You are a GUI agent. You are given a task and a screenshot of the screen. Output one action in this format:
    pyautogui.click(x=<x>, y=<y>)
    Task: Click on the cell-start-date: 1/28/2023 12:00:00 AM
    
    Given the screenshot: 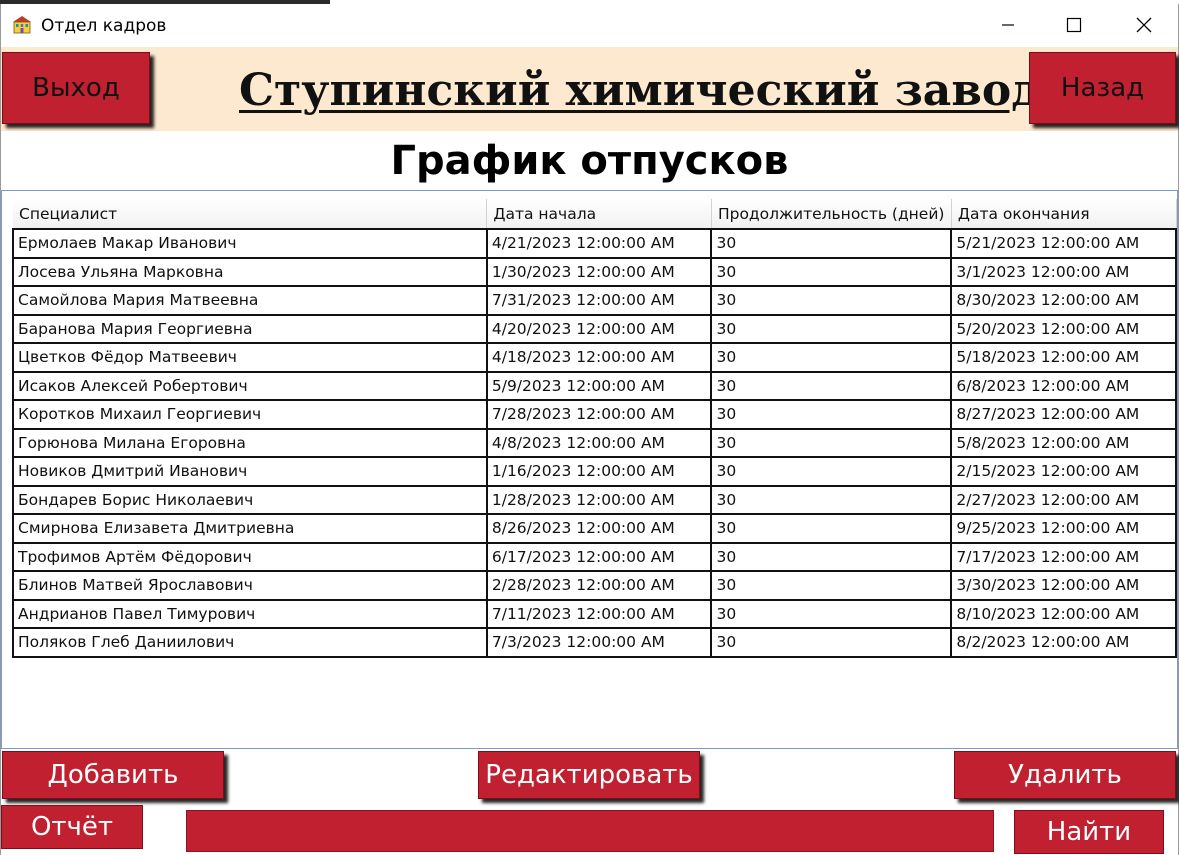 What is the action you would take?
    pyautogui.click(x=599, y=499)
    